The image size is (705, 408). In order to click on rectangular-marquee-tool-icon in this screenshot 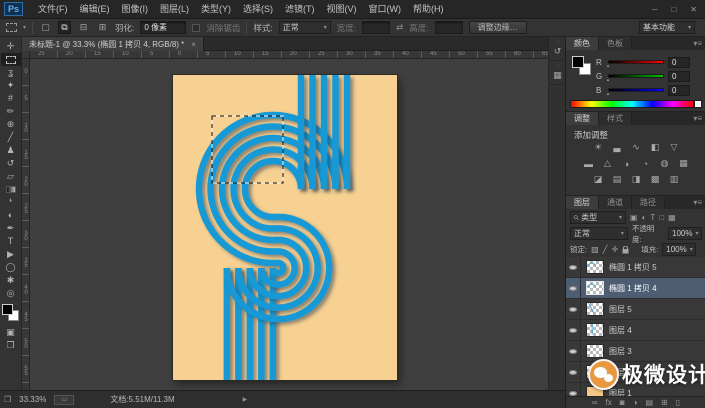, I will do `click(10, 59)`.